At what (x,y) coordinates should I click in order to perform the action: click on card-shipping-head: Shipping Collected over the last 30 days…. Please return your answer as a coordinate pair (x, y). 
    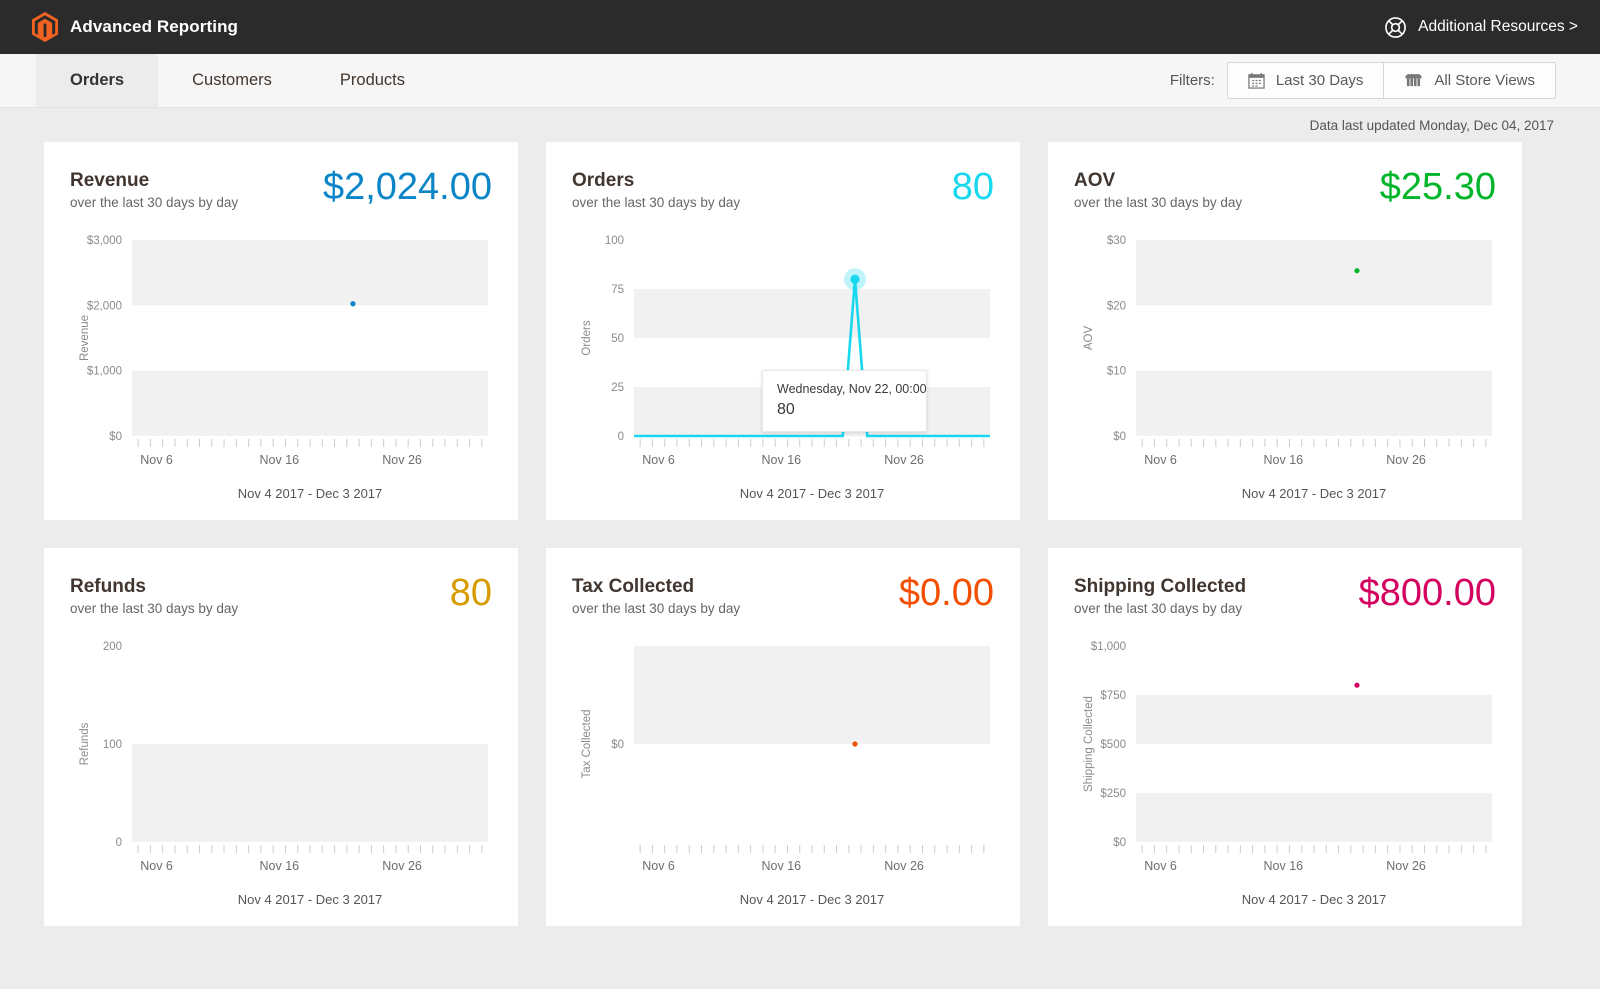
    Looking at the image, I should click on (1285, 594).